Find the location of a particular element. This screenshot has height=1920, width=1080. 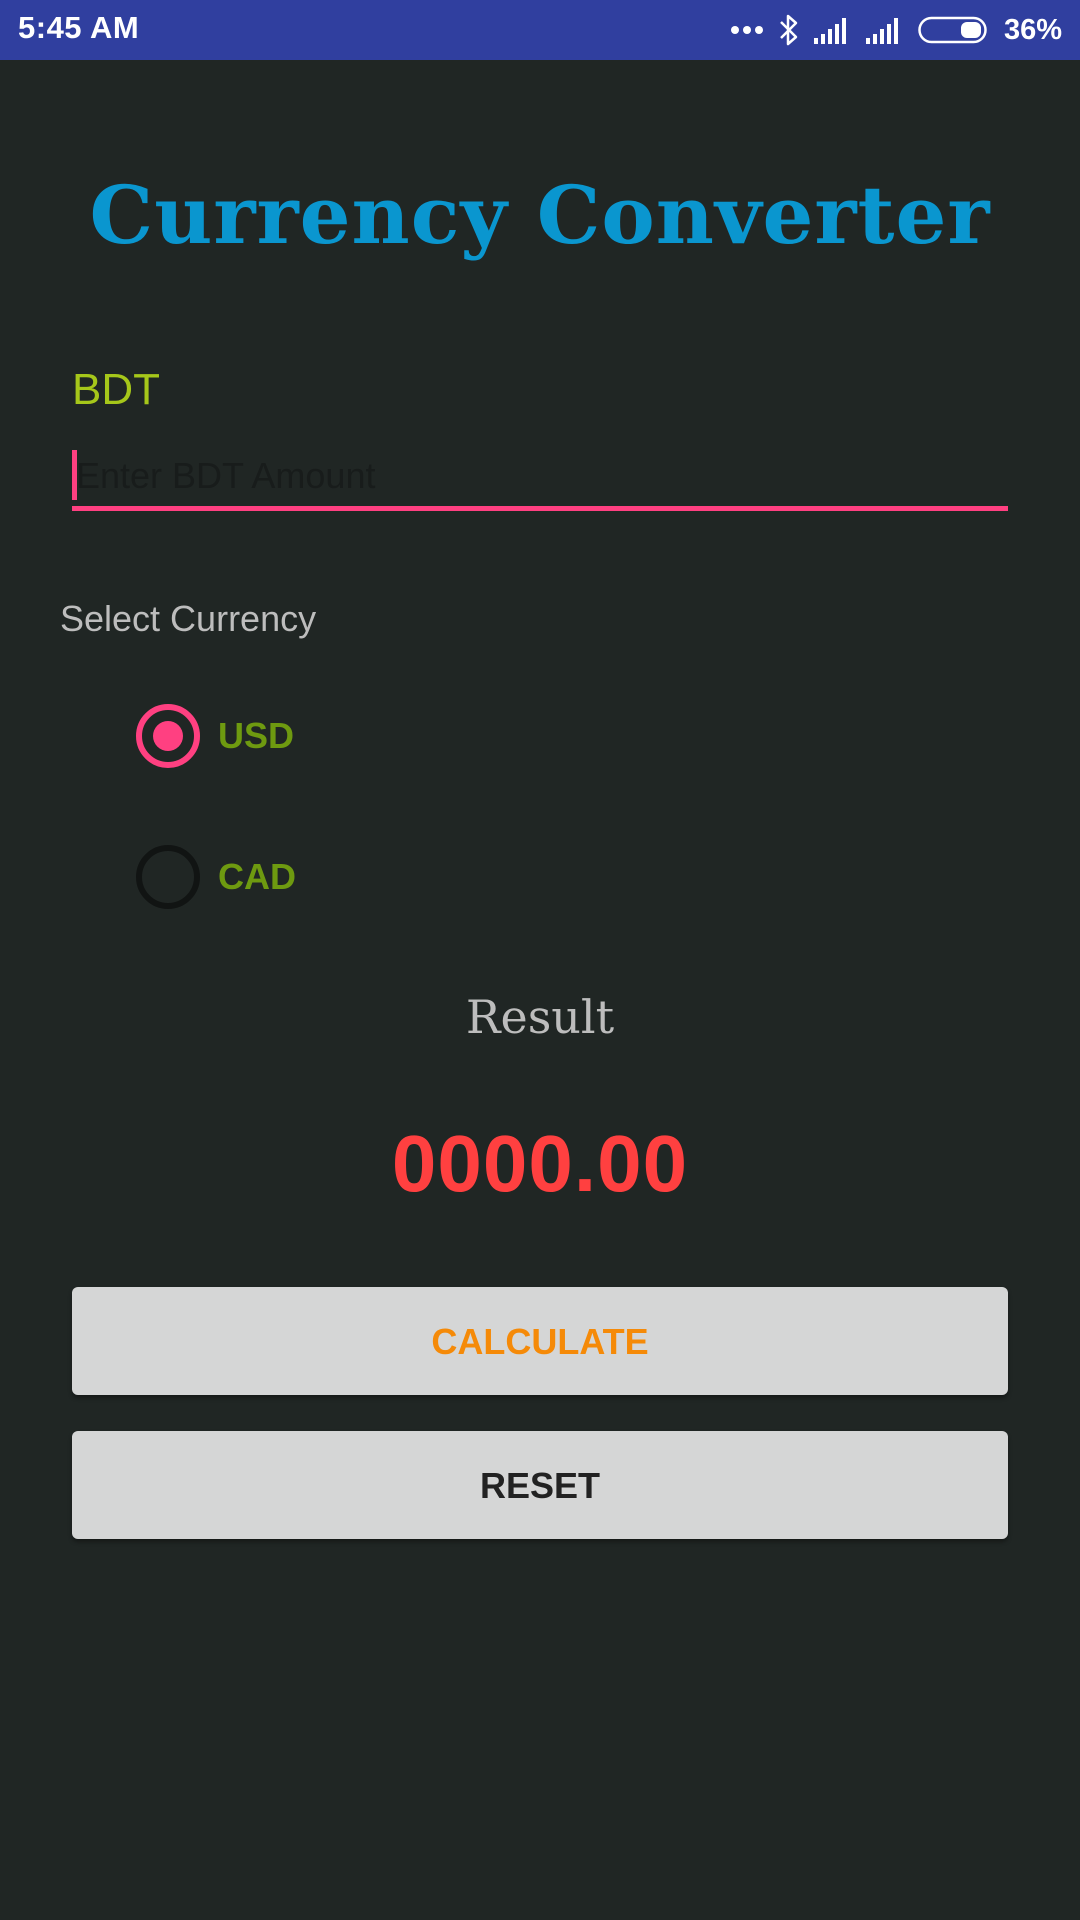

status-icons: 36% is located at coordinates (896, 30).